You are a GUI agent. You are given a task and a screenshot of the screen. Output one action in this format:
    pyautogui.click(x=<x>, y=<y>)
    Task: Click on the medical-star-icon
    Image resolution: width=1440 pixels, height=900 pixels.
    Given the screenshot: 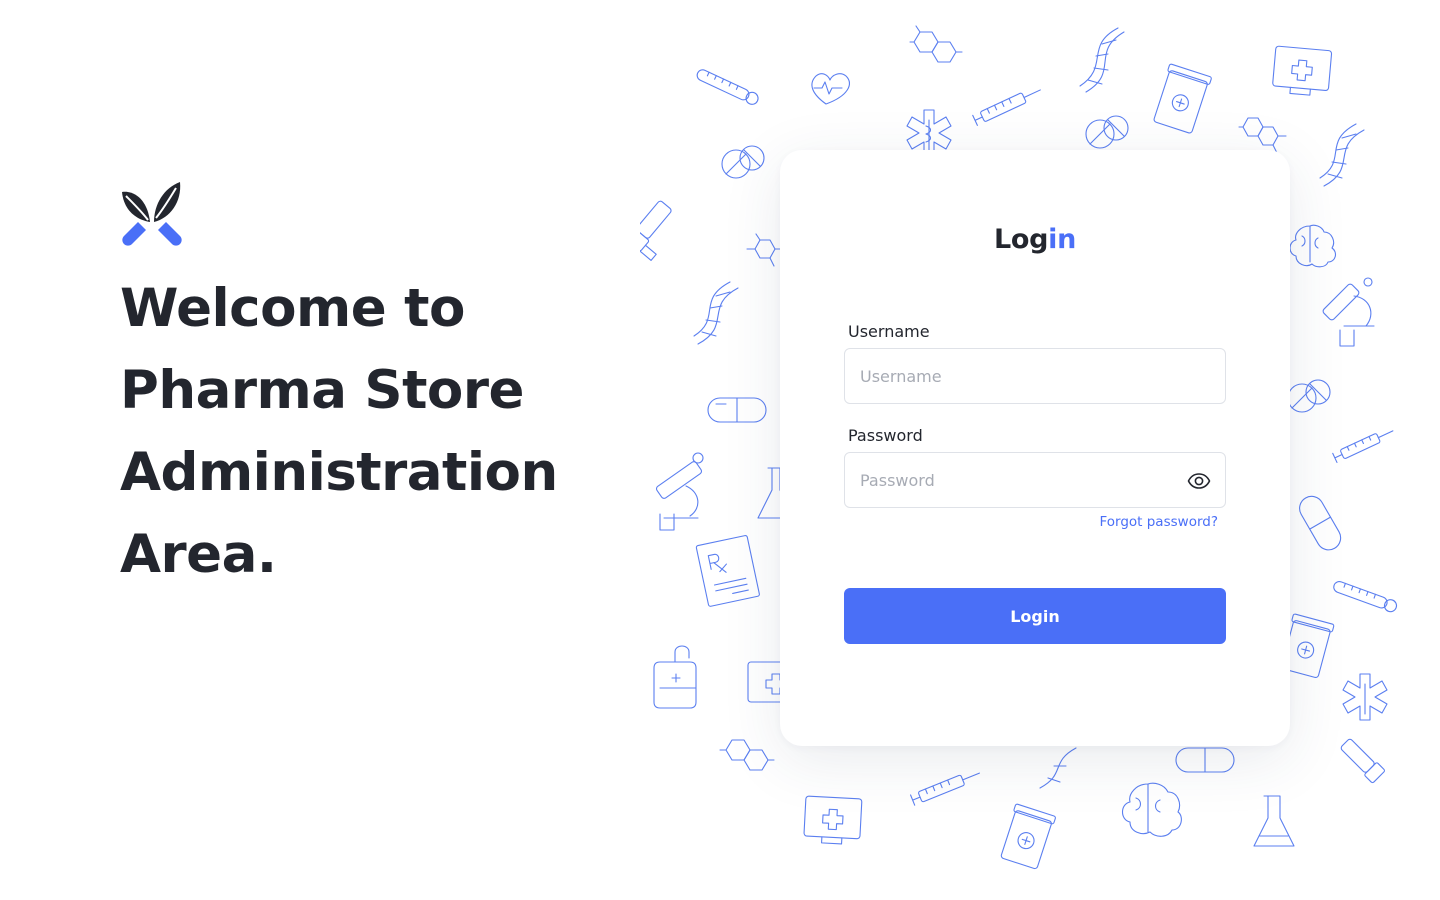 What is the action you would take?
    pyautogui.click(x=1365, y=697)
    